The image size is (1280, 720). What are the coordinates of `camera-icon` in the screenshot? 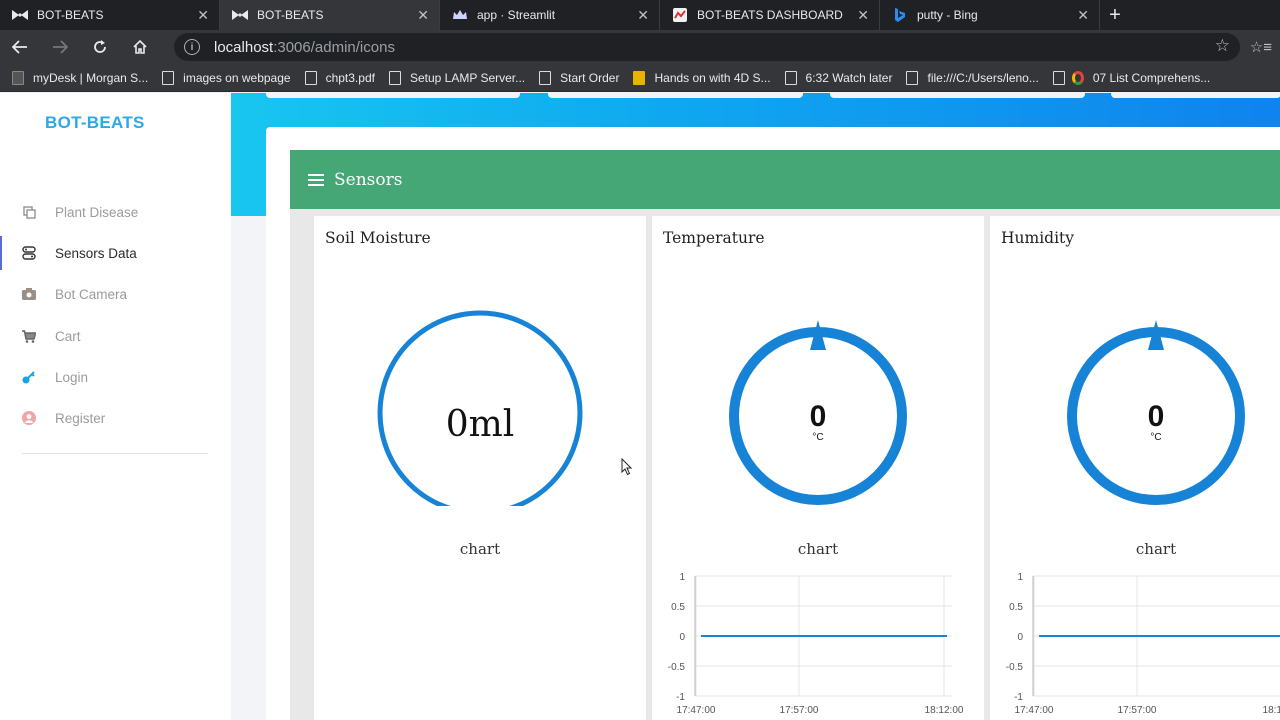 It's located at (29, 294).